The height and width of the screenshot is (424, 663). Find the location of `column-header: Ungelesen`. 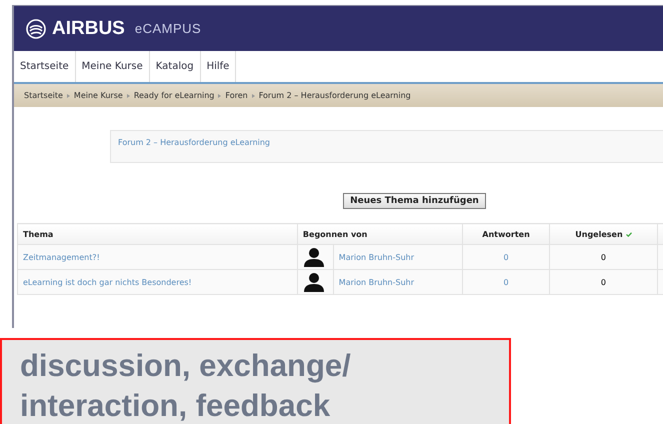

column-header: Ungelesen is located at coordinates (599, 234).